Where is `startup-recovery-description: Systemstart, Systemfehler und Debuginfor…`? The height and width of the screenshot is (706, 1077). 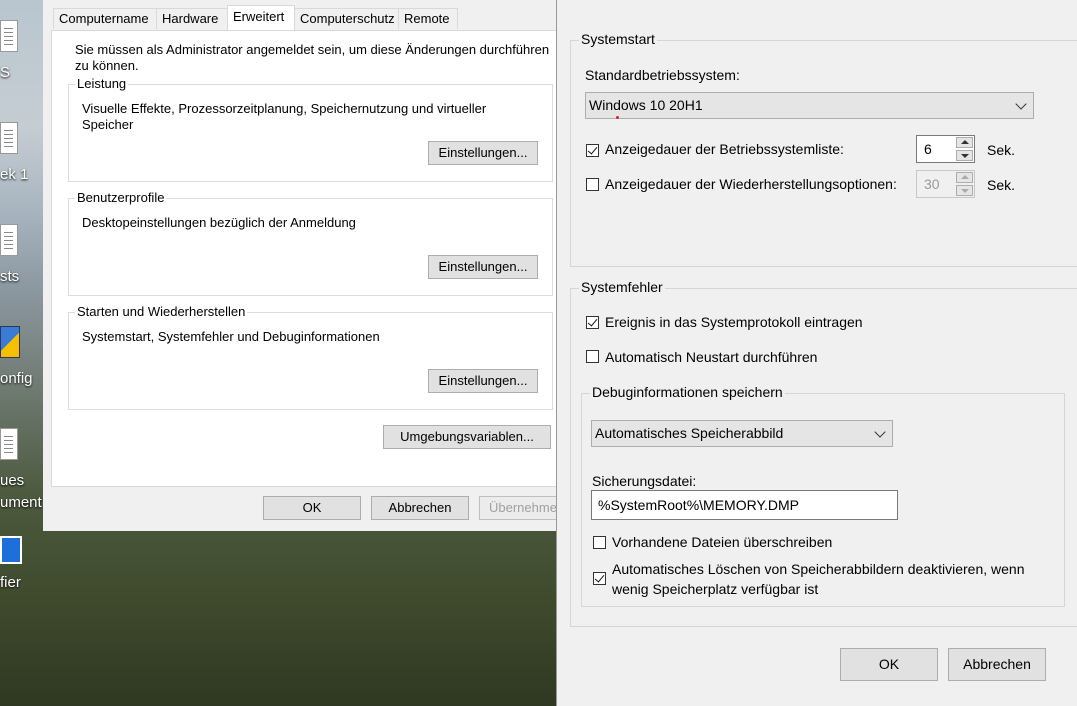
startup-recovery-description: Systemstart, Systemfehler und Debuginfor… is located at coordinates (231, 336).